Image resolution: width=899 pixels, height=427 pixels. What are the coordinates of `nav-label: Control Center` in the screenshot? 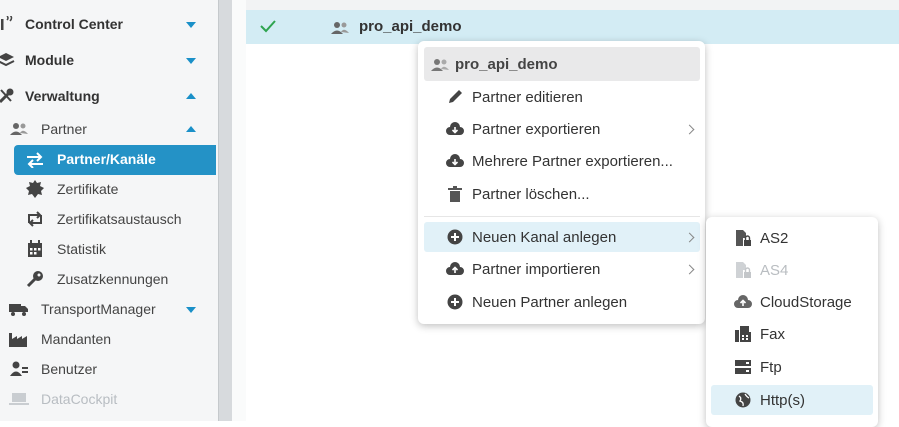 It's located at (74, 24).